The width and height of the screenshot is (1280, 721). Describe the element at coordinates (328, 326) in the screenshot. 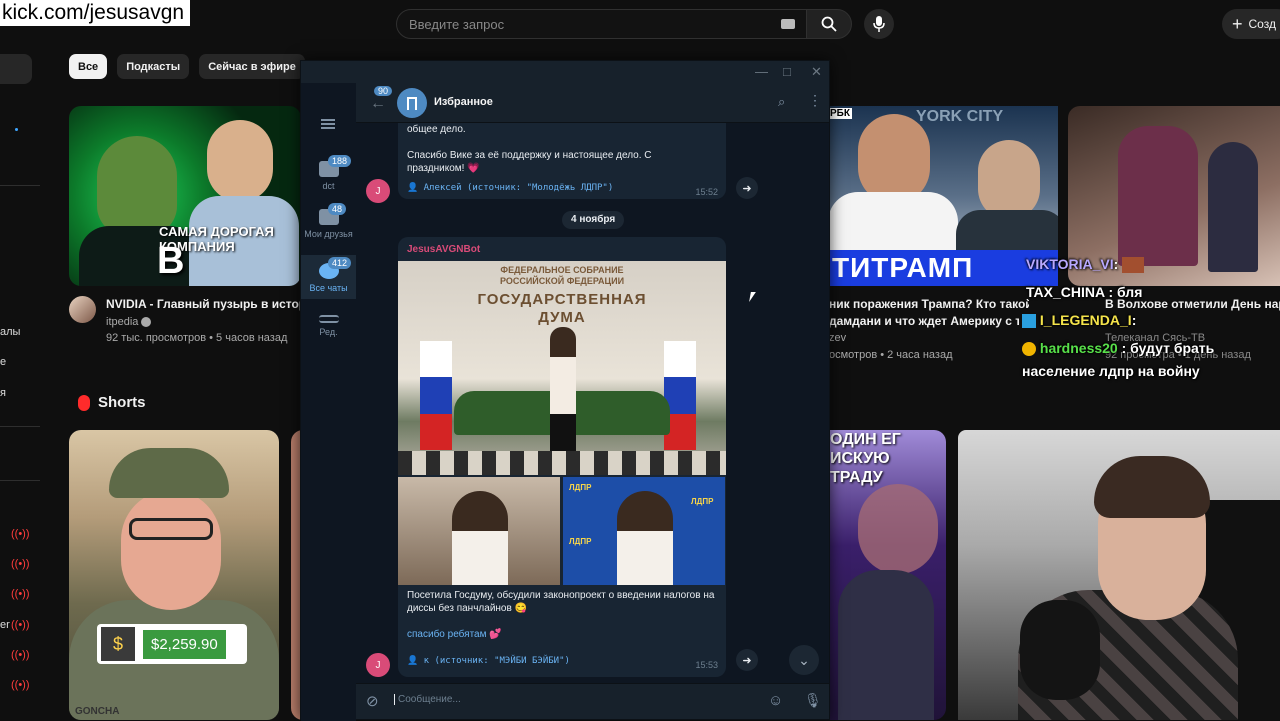

I see `folder-edit: Ред.` at that location.